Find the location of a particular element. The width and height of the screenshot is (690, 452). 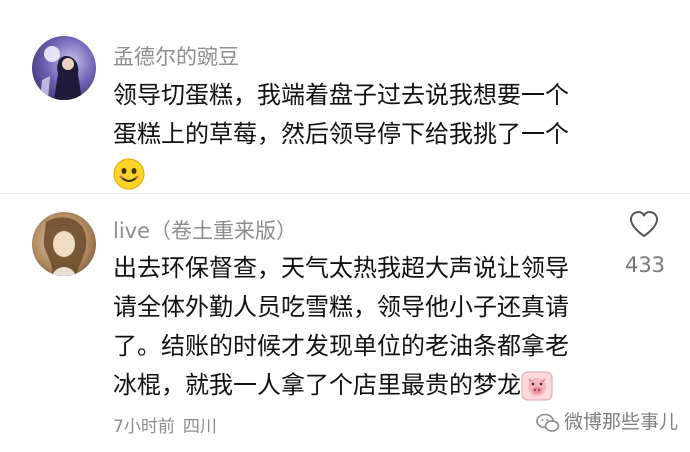

like-button is located at coordinates (644, 226).